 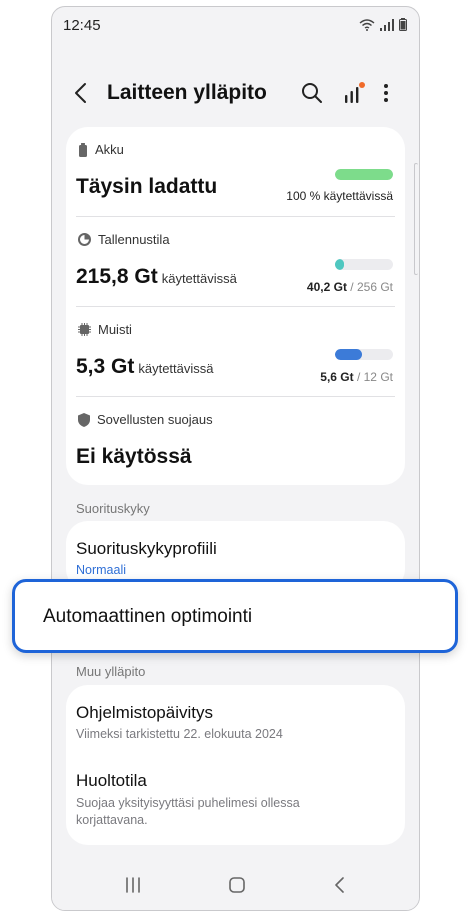 I want to click on chevron-left-icon, so click(x=80, y=93).